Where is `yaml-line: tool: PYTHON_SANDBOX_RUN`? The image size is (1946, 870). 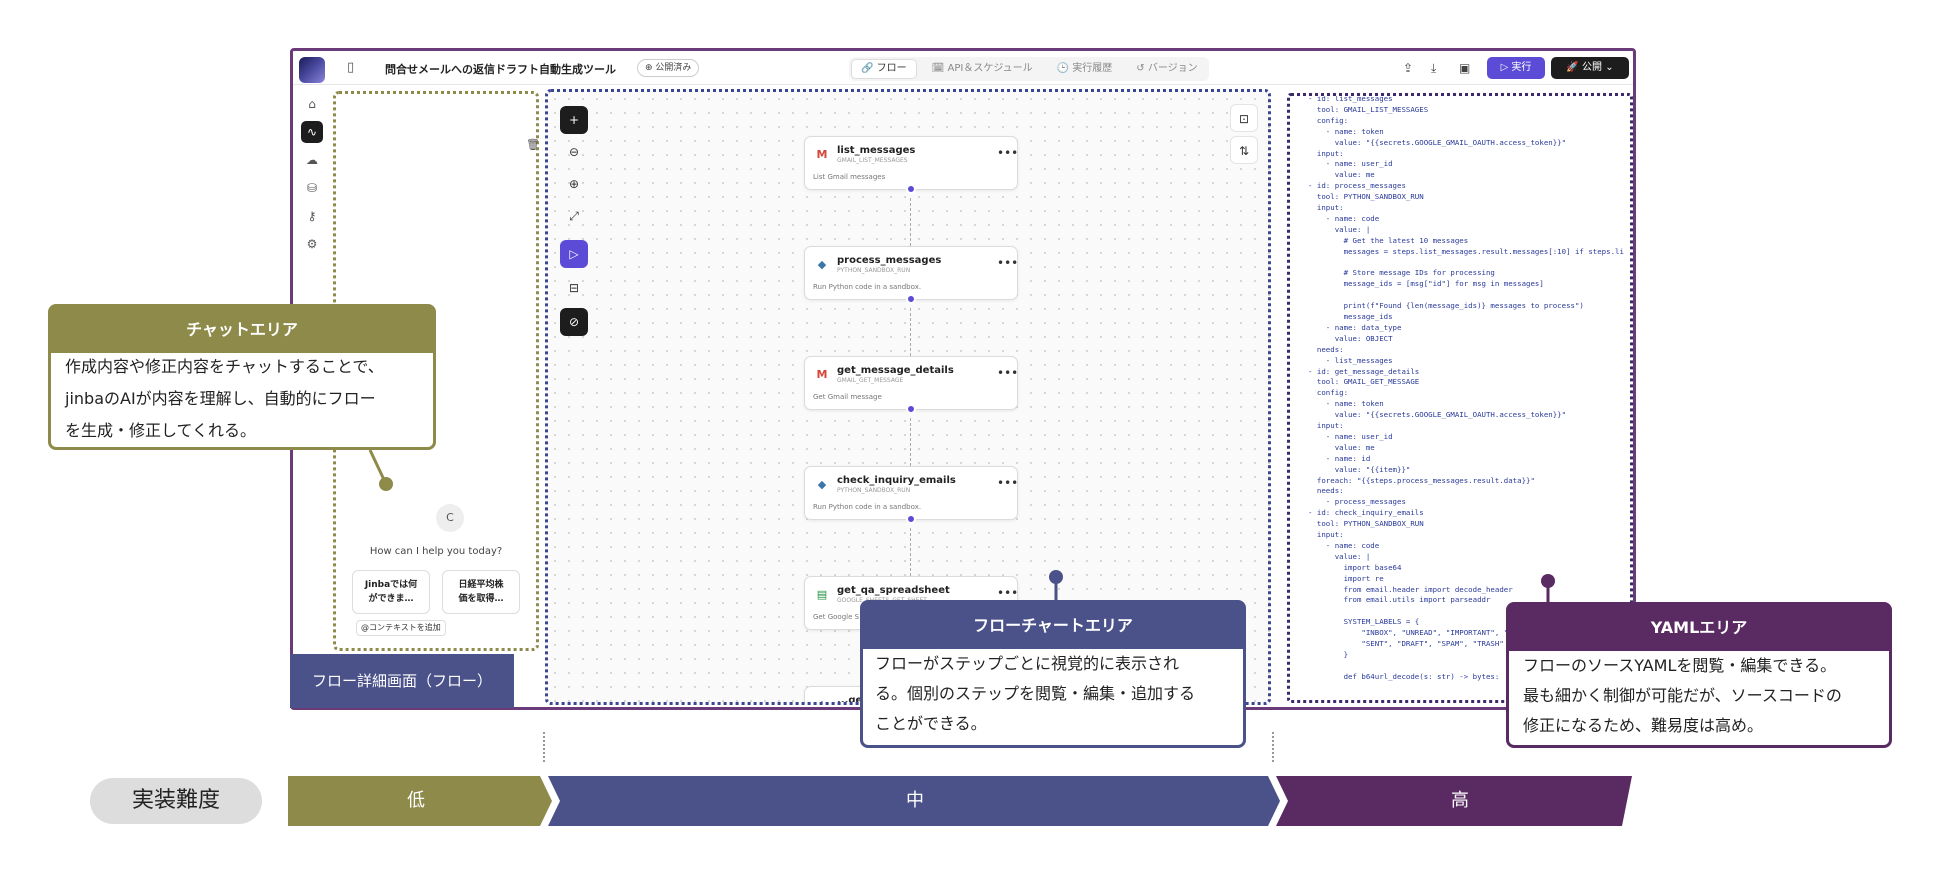 yaml-line: tool: PYTHON_SANDBOX_RUN is located at coordinates (1366, 524).